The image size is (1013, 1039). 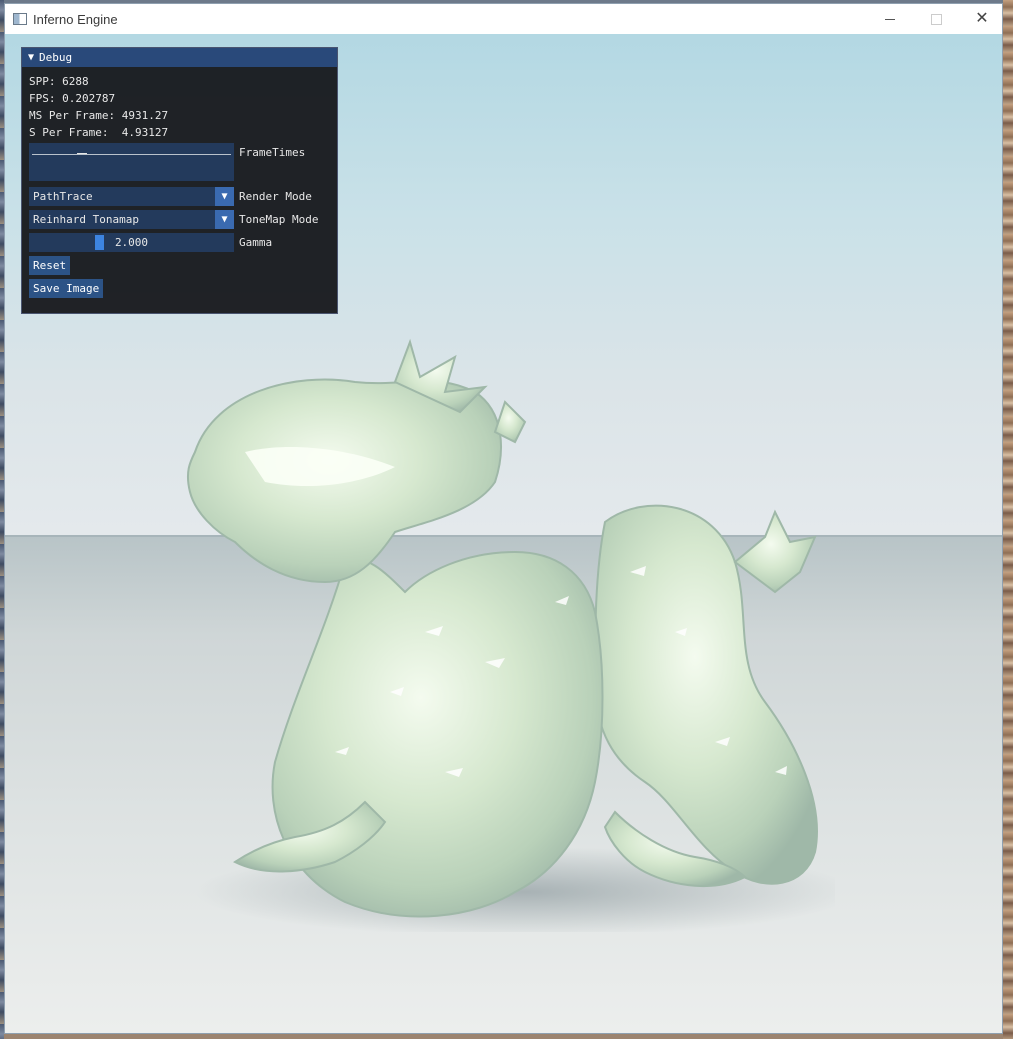 I want to click on gamma-value: 2.000, so click(x=131, y=242).